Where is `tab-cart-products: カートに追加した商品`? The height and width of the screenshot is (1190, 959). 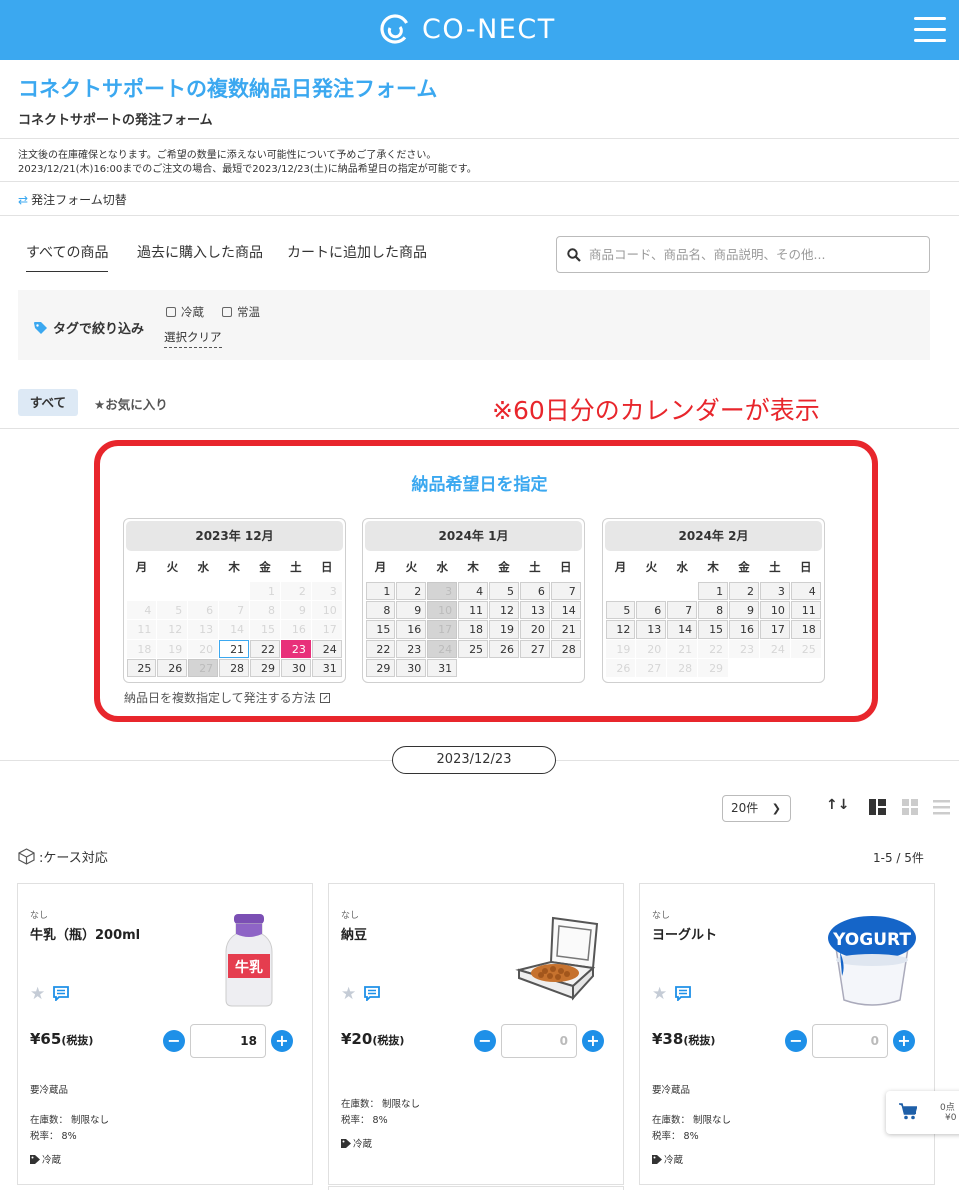 tab-cart-products: カートに追加した商品 is located at coordinates (357, 252).